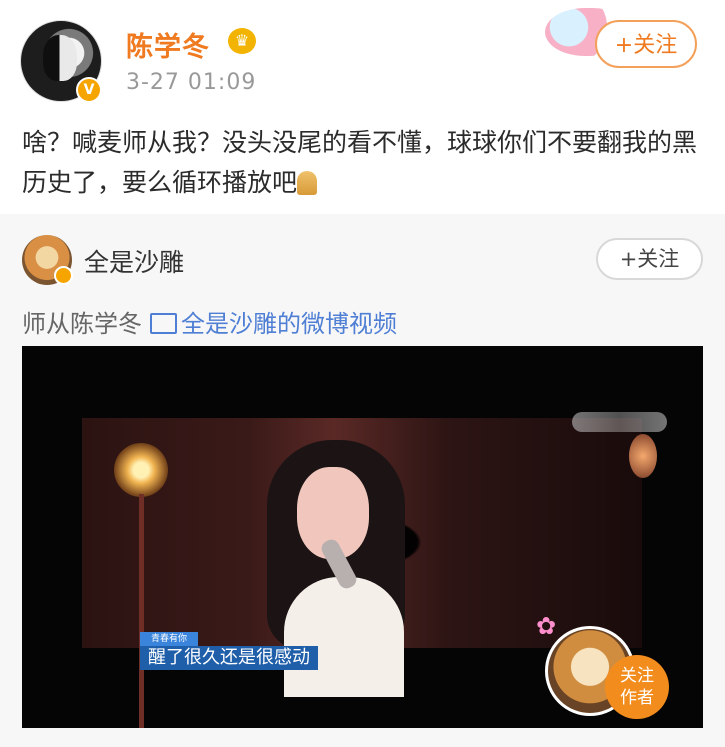  Describe the element at coordinates (141, 611) in the screenshot. I see `lamp-stand` at that location.